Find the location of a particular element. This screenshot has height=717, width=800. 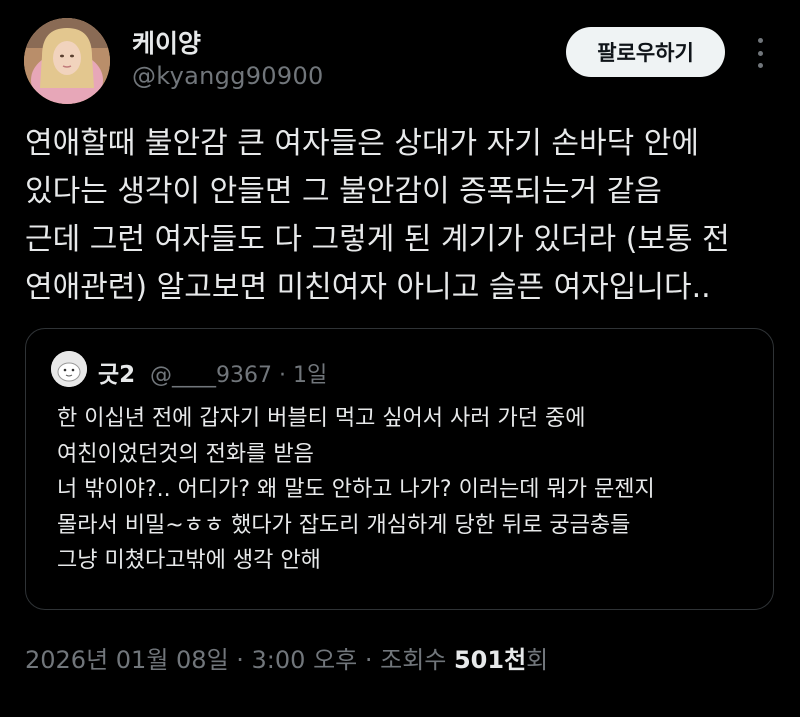

quoted-text-line: 너 밖이야?.. 어디가? 왜 말도 안하고 나가? 이러는데 뭐가 문젠지 is located at coordinates (356, 489).